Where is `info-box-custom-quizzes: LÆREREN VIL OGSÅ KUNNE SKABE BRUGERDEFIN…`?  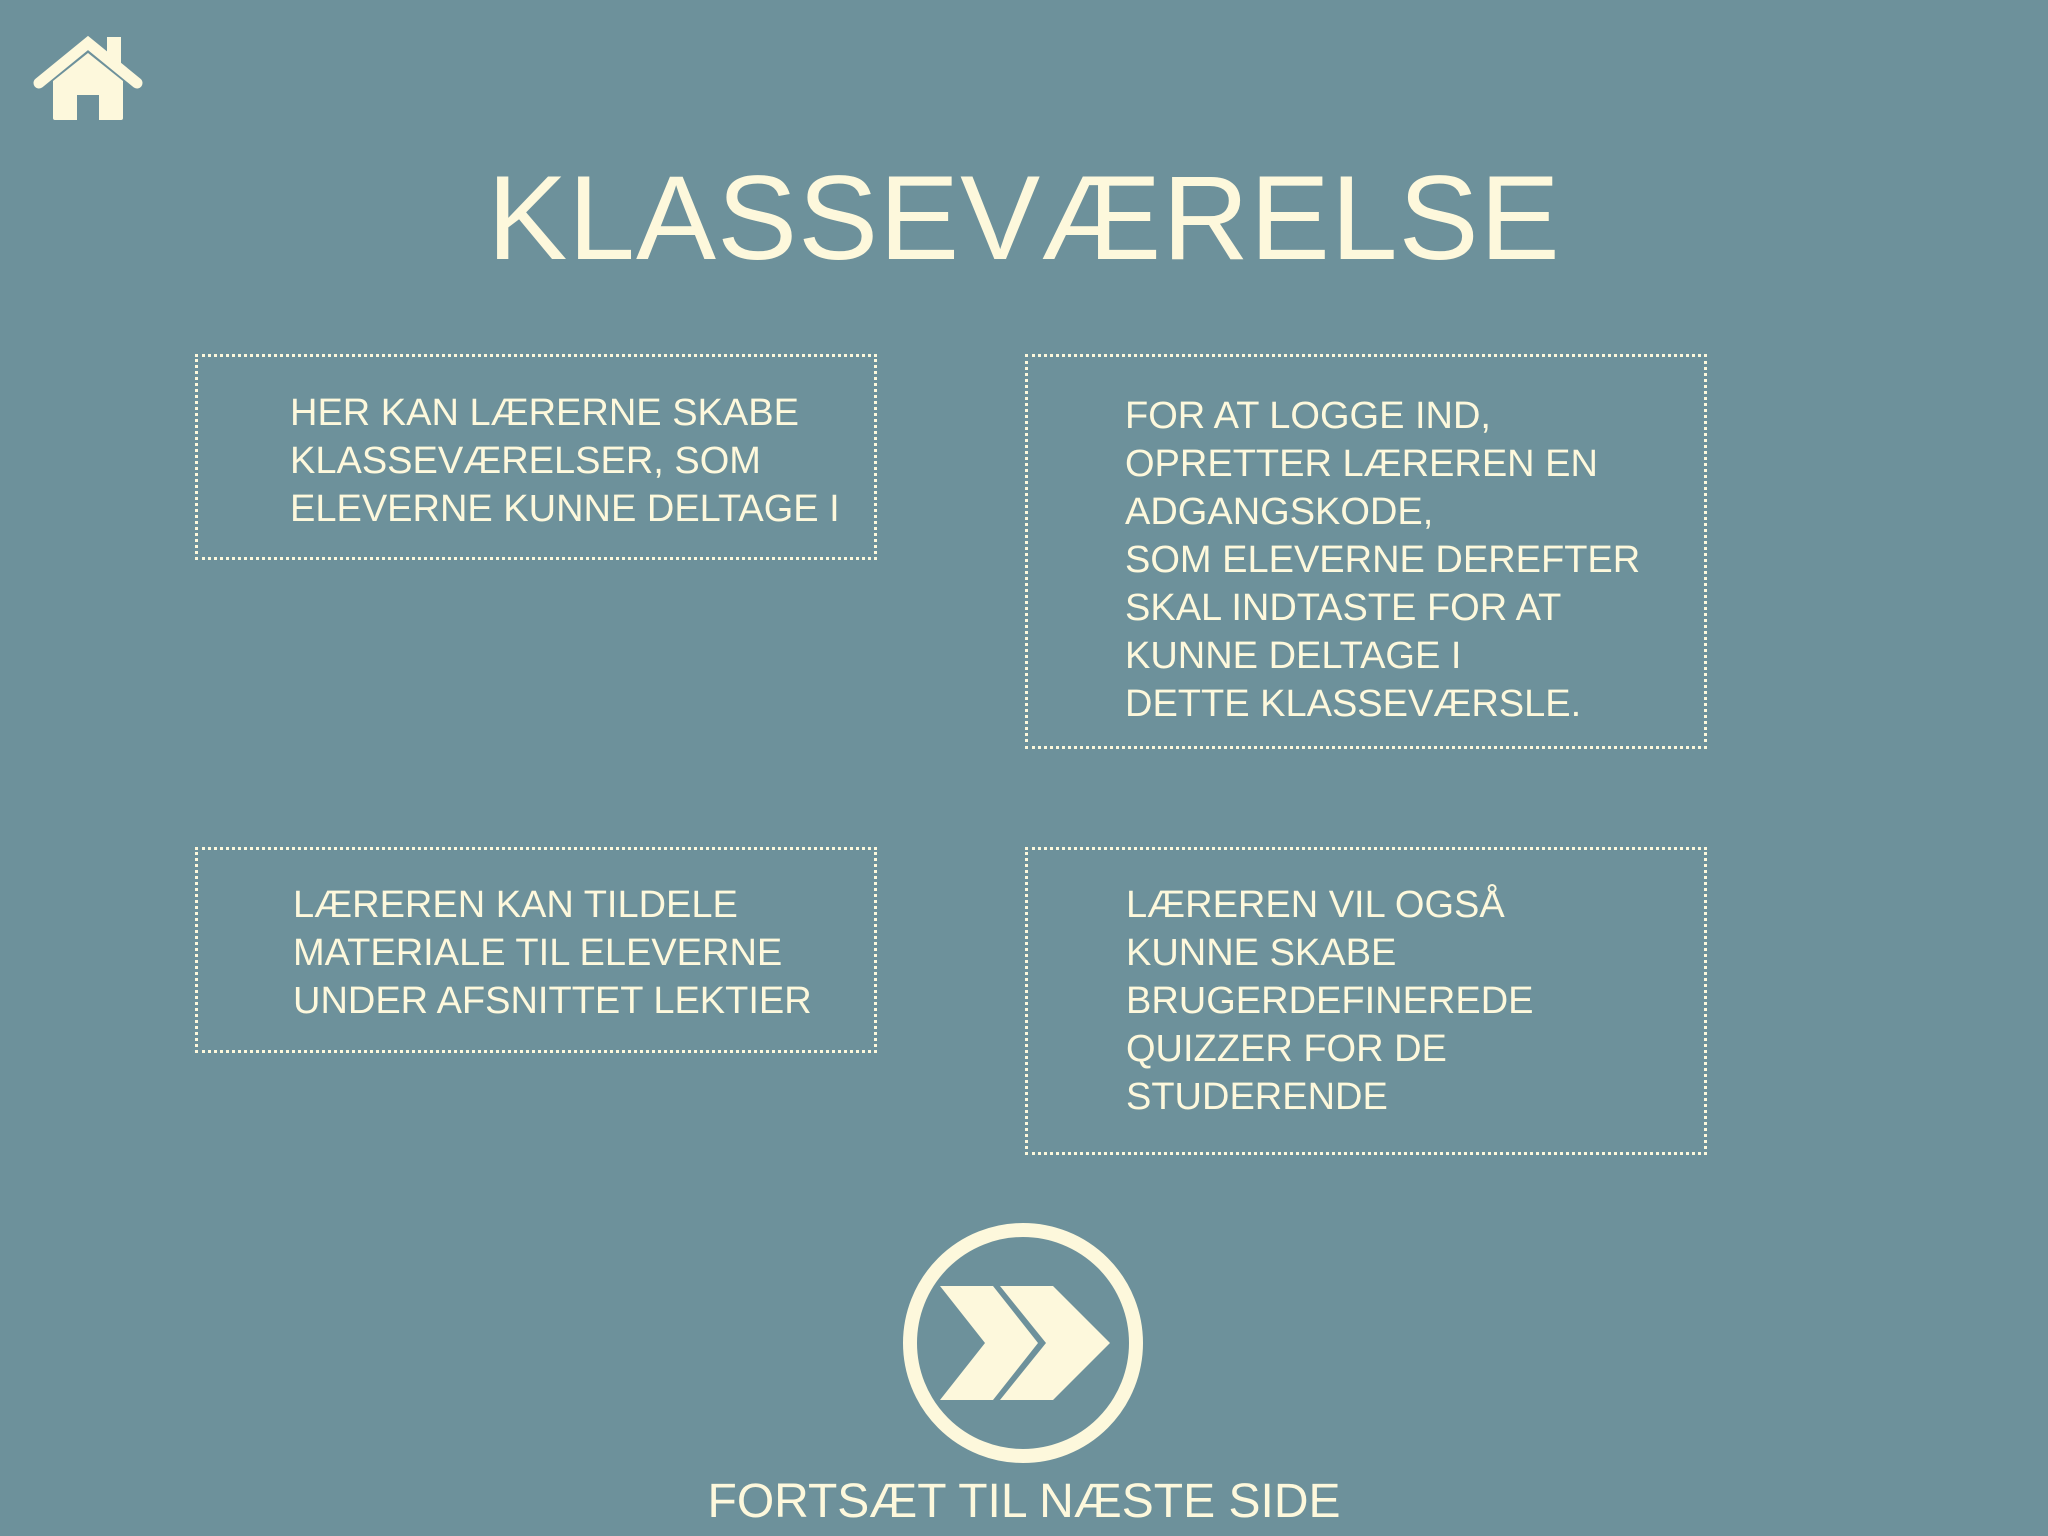 info-box-custom-quizzes: LÆREREN VIL OGSÅ KUNNE SKABE BRUGERDEFIN… is located at coordinates (1366, 1001).